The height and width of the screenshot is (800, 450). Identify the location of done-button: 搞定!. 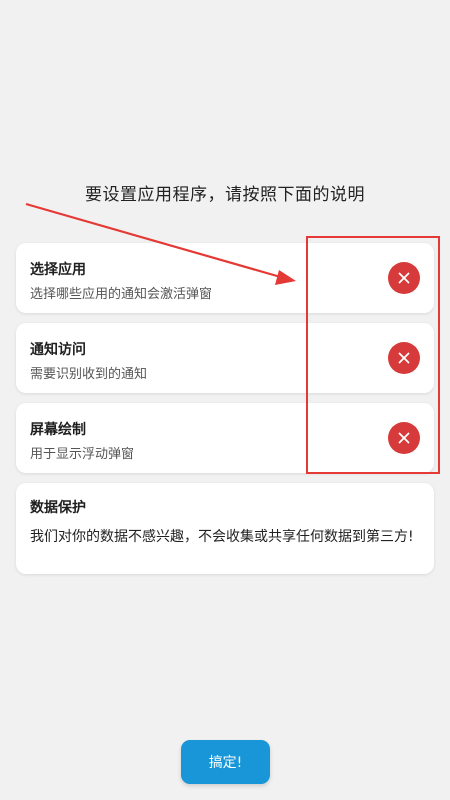
(225, 762).